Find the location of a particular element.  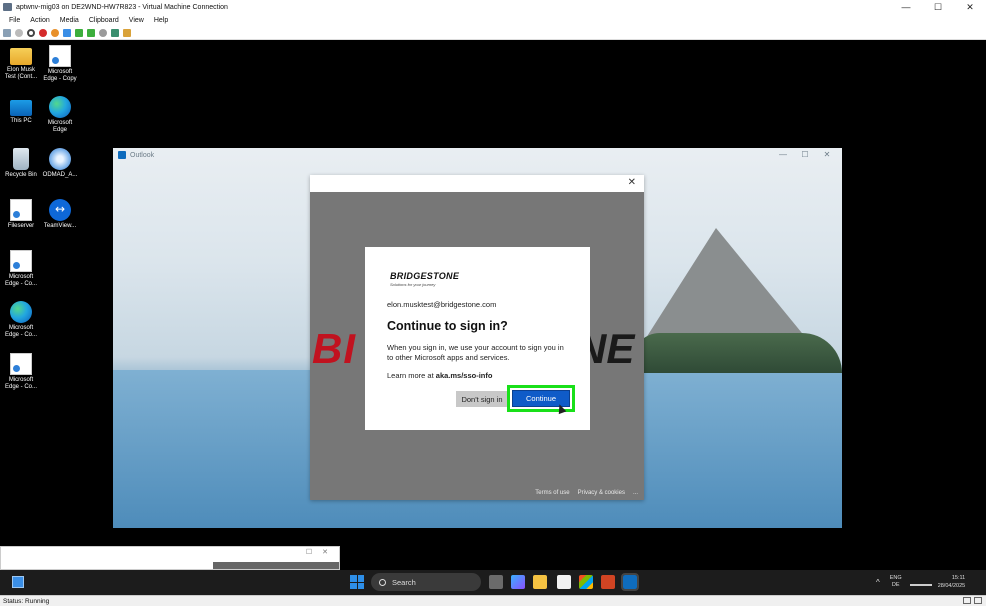

revert-icon is located at coordinates (103, 32).